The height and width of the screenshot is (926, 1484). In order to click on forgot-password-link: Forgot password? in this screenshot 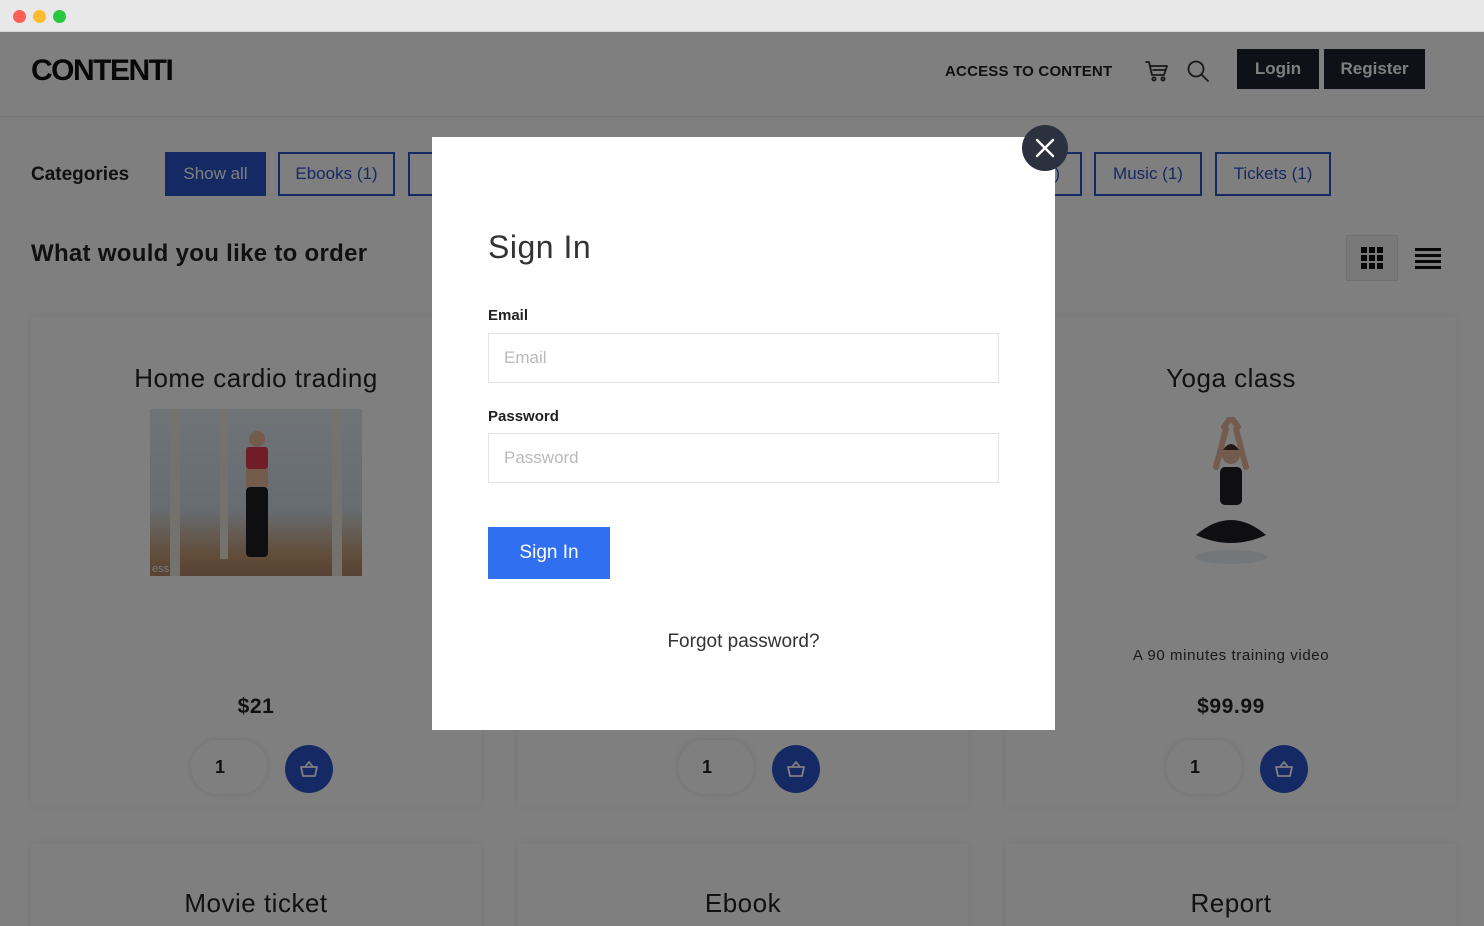, I will do `click(743, 642)`.